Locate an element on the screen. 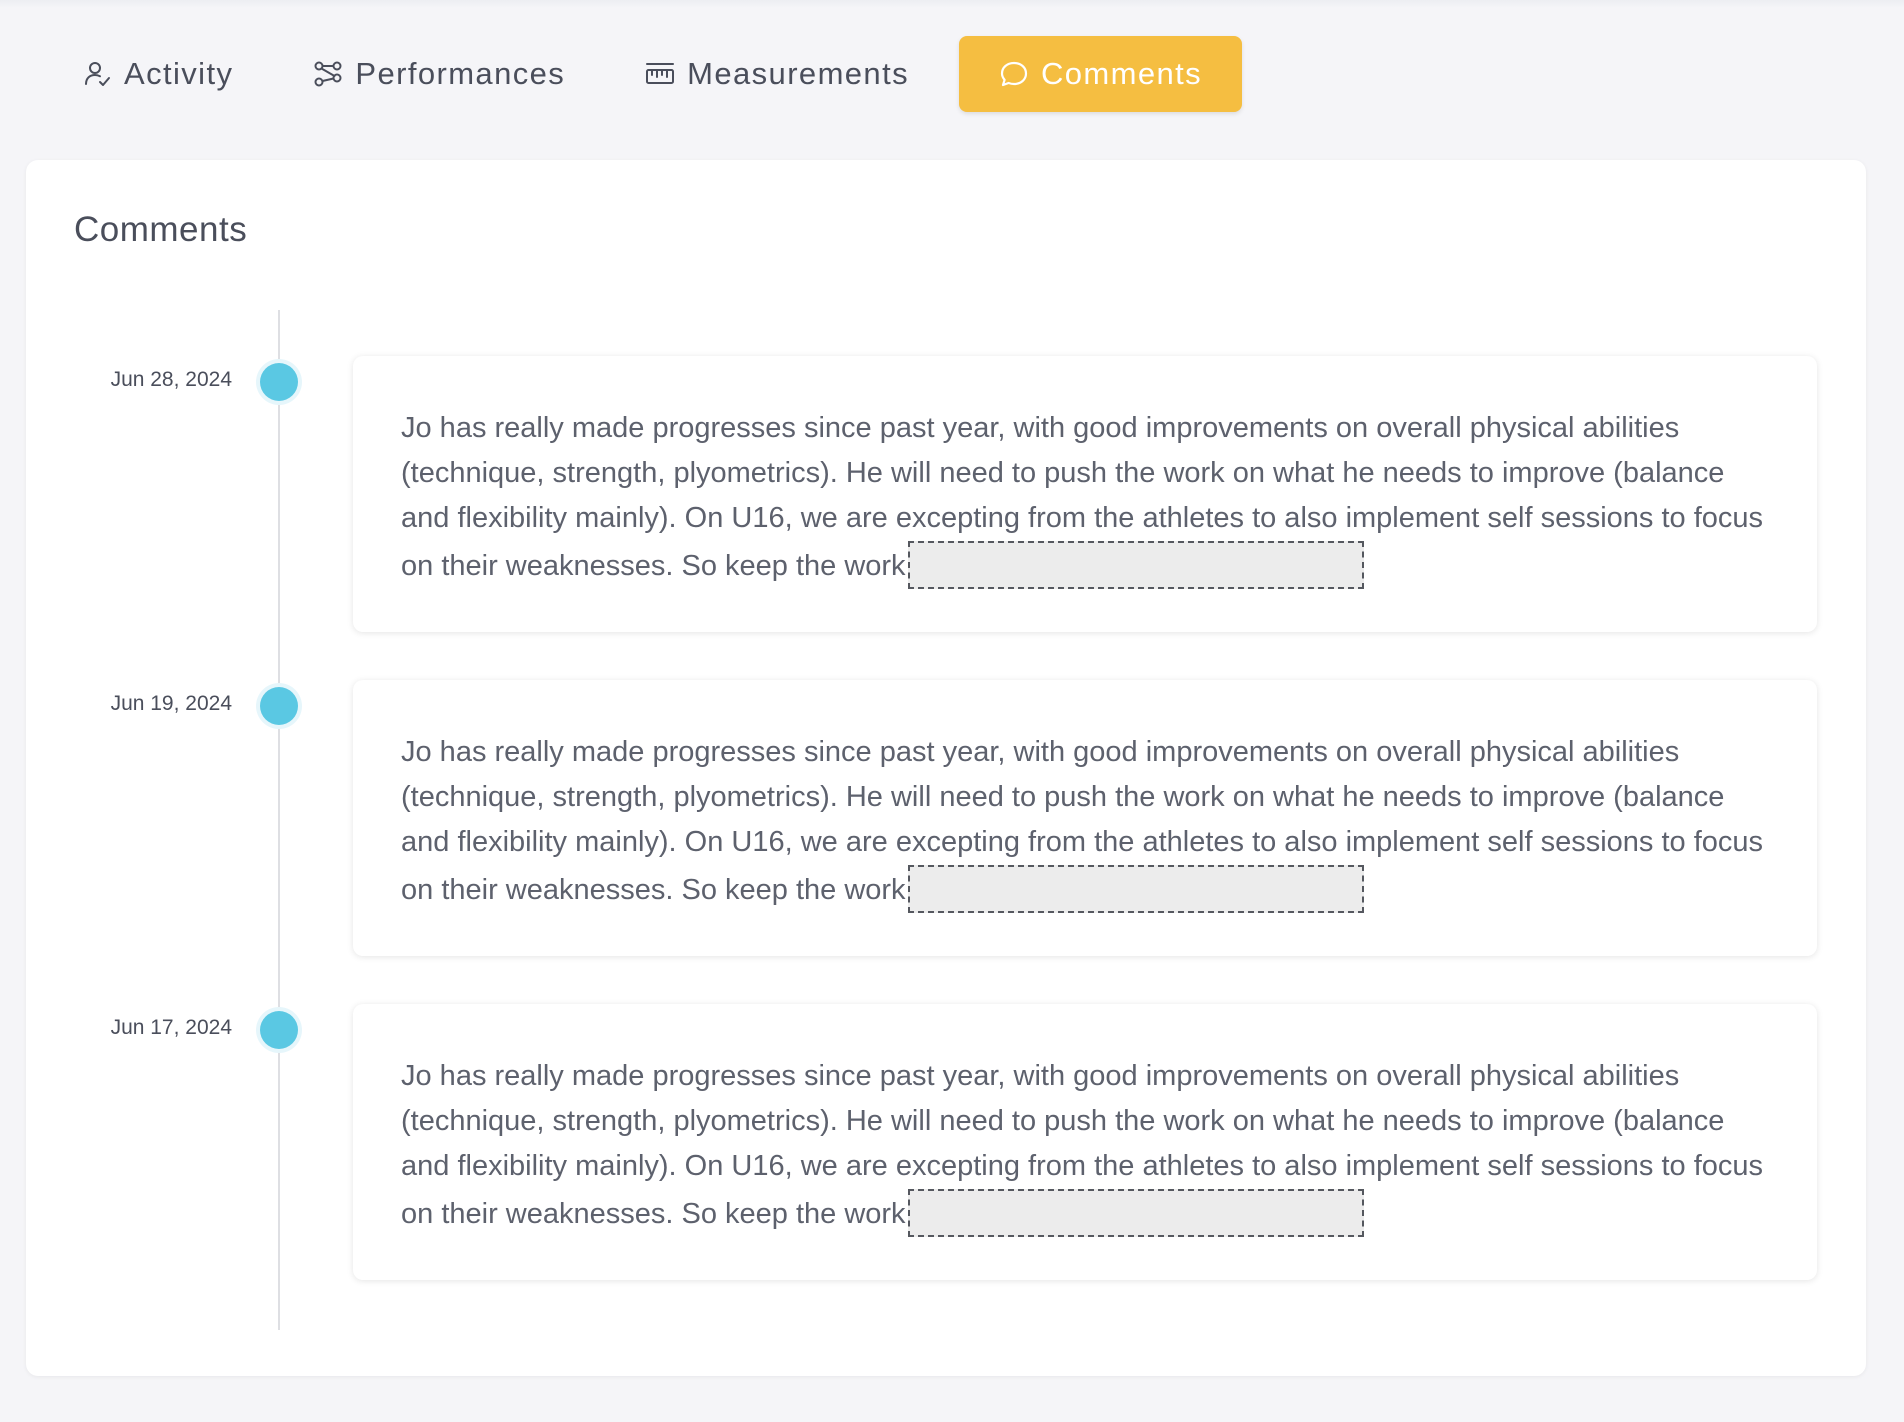 This screenshot has height=1422, width=1904. tab-measurements-label: Measurements is located at coordinates (798, 73).